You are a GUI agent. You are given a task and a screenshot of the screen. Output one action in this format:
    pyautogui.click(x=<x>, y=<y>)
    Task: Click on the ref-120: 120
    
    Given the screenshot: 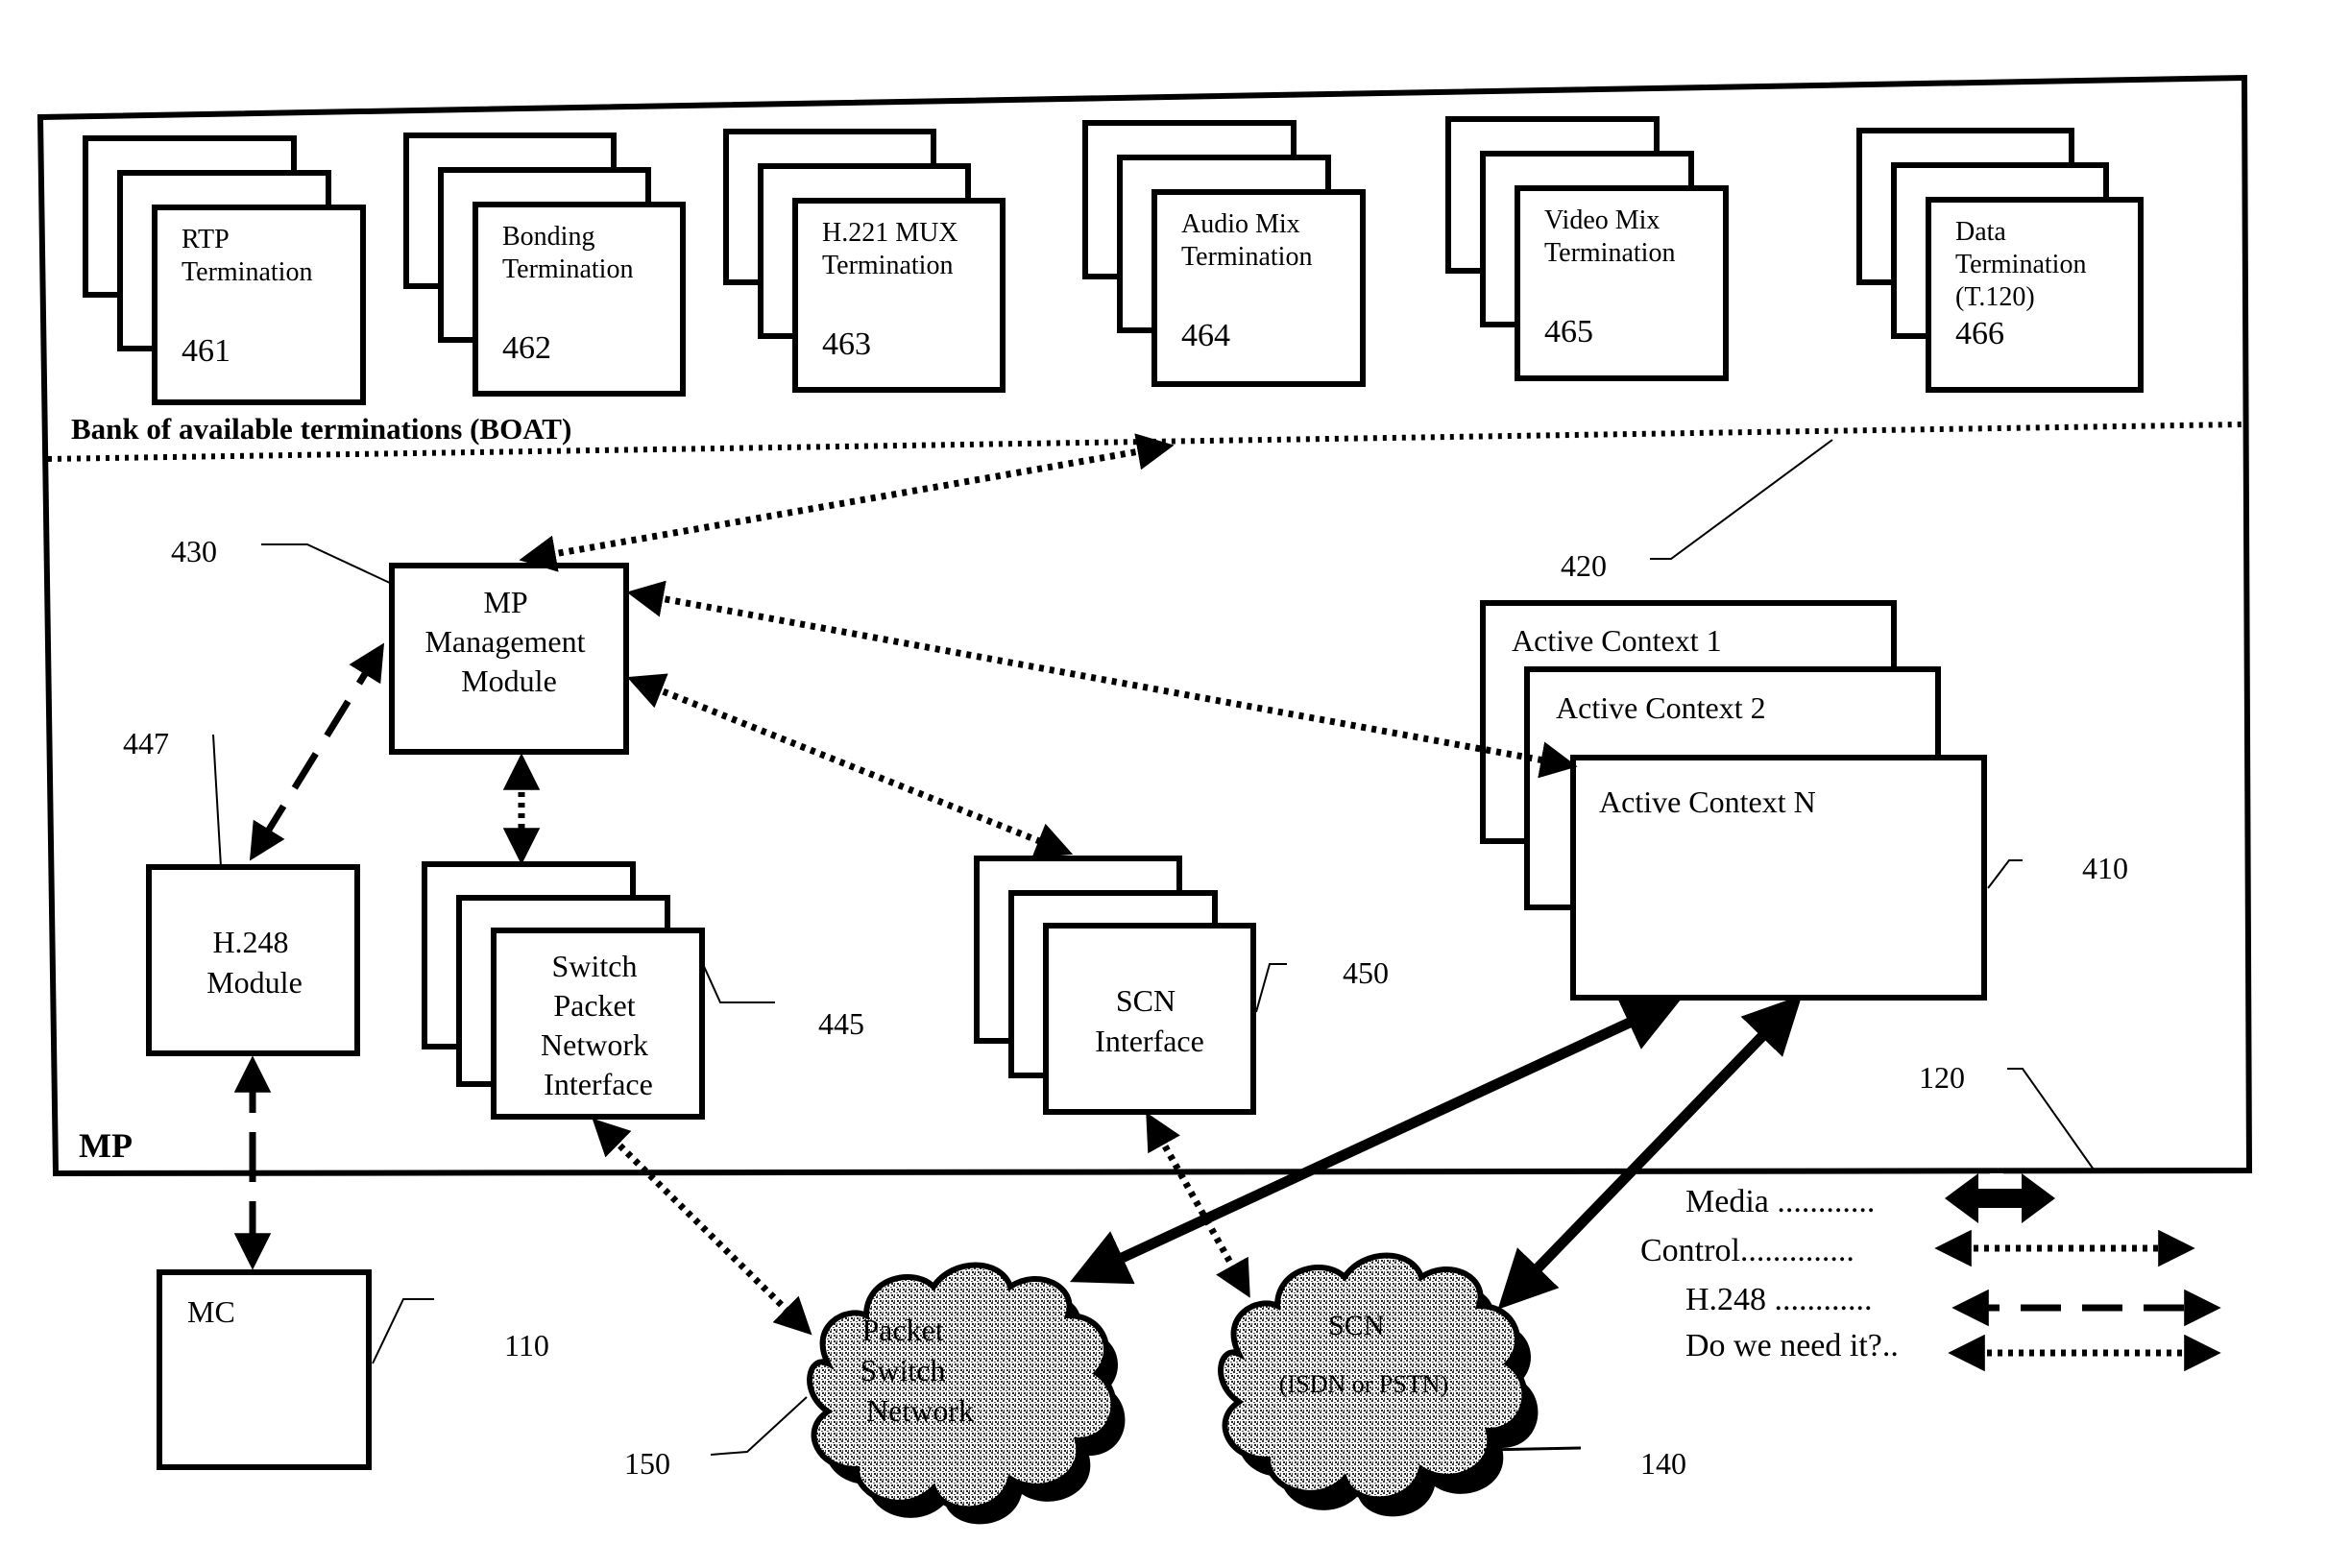 What is the action you would take?
    pyautogui.click(x=1942, y=1077)
    